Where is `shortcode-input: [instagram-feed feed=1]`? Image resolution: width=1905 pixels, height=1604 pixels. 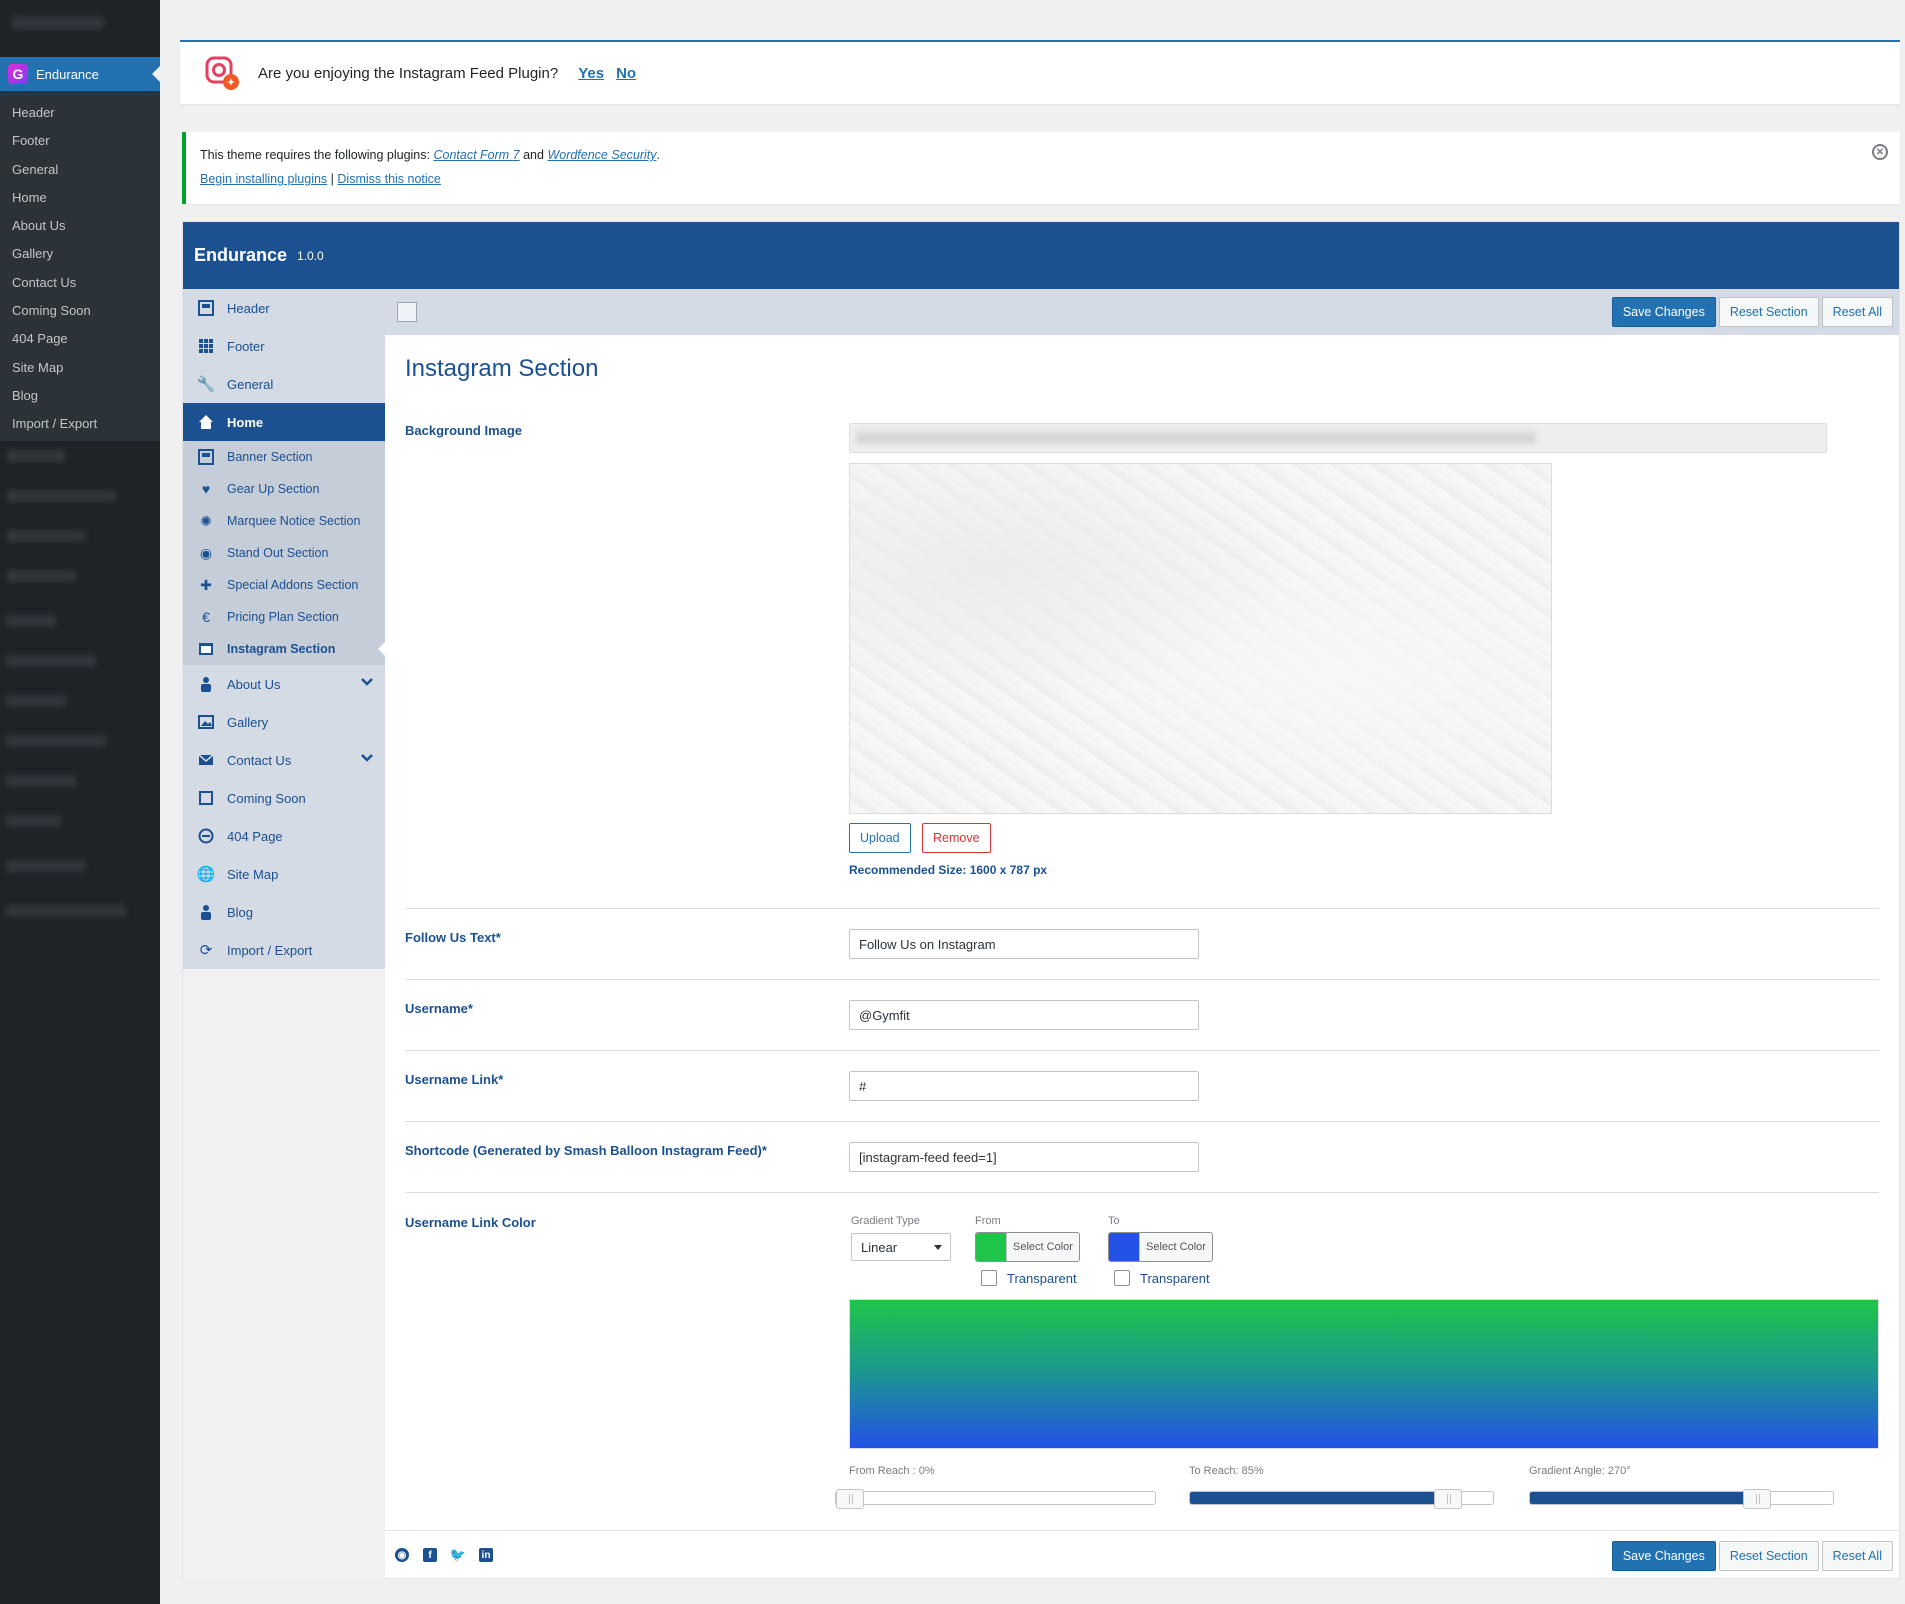 shortcode-input: [instagram-feed feed=1] is located at coordinates (1024, 1157).